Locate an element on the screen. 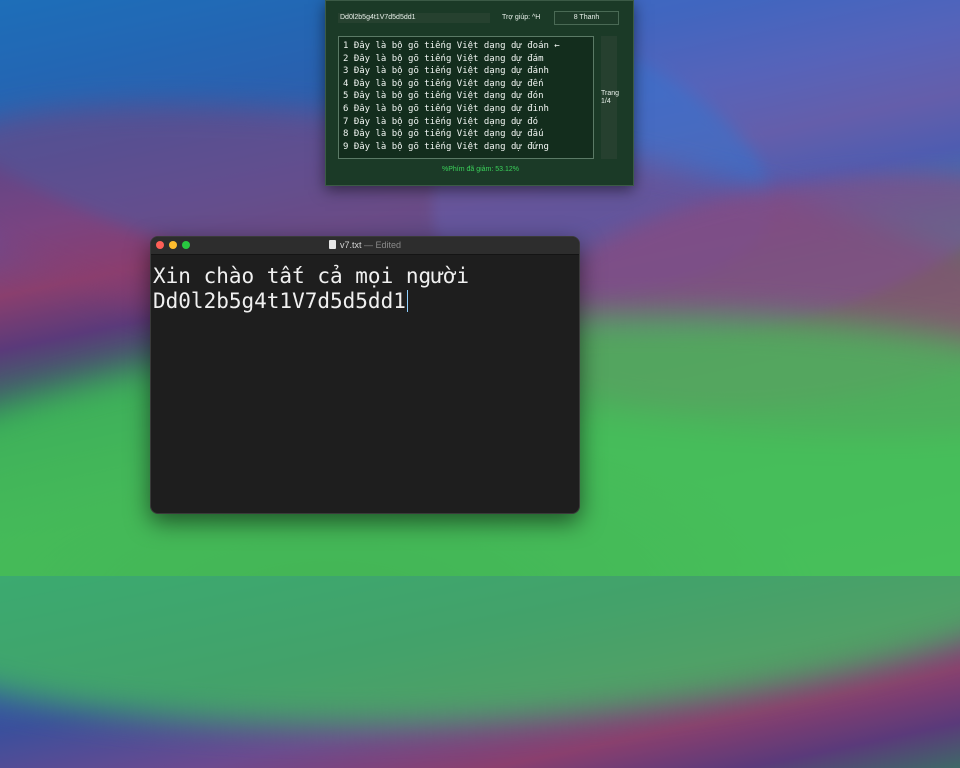 This screenshot has width=960, height=768. page-value: 1/4 is located at coordinates (606, 101).